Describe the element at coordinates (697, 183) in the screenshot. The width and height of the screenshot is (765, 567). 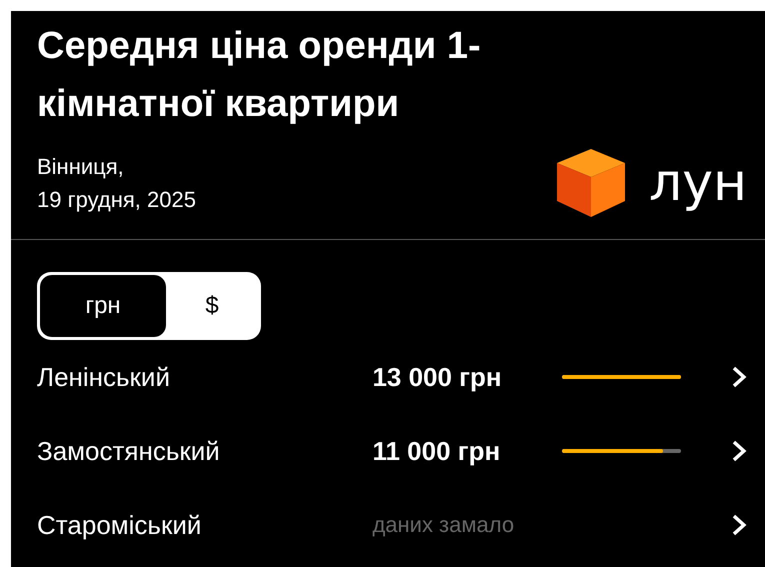
I see `logo-text: лун` at that location.